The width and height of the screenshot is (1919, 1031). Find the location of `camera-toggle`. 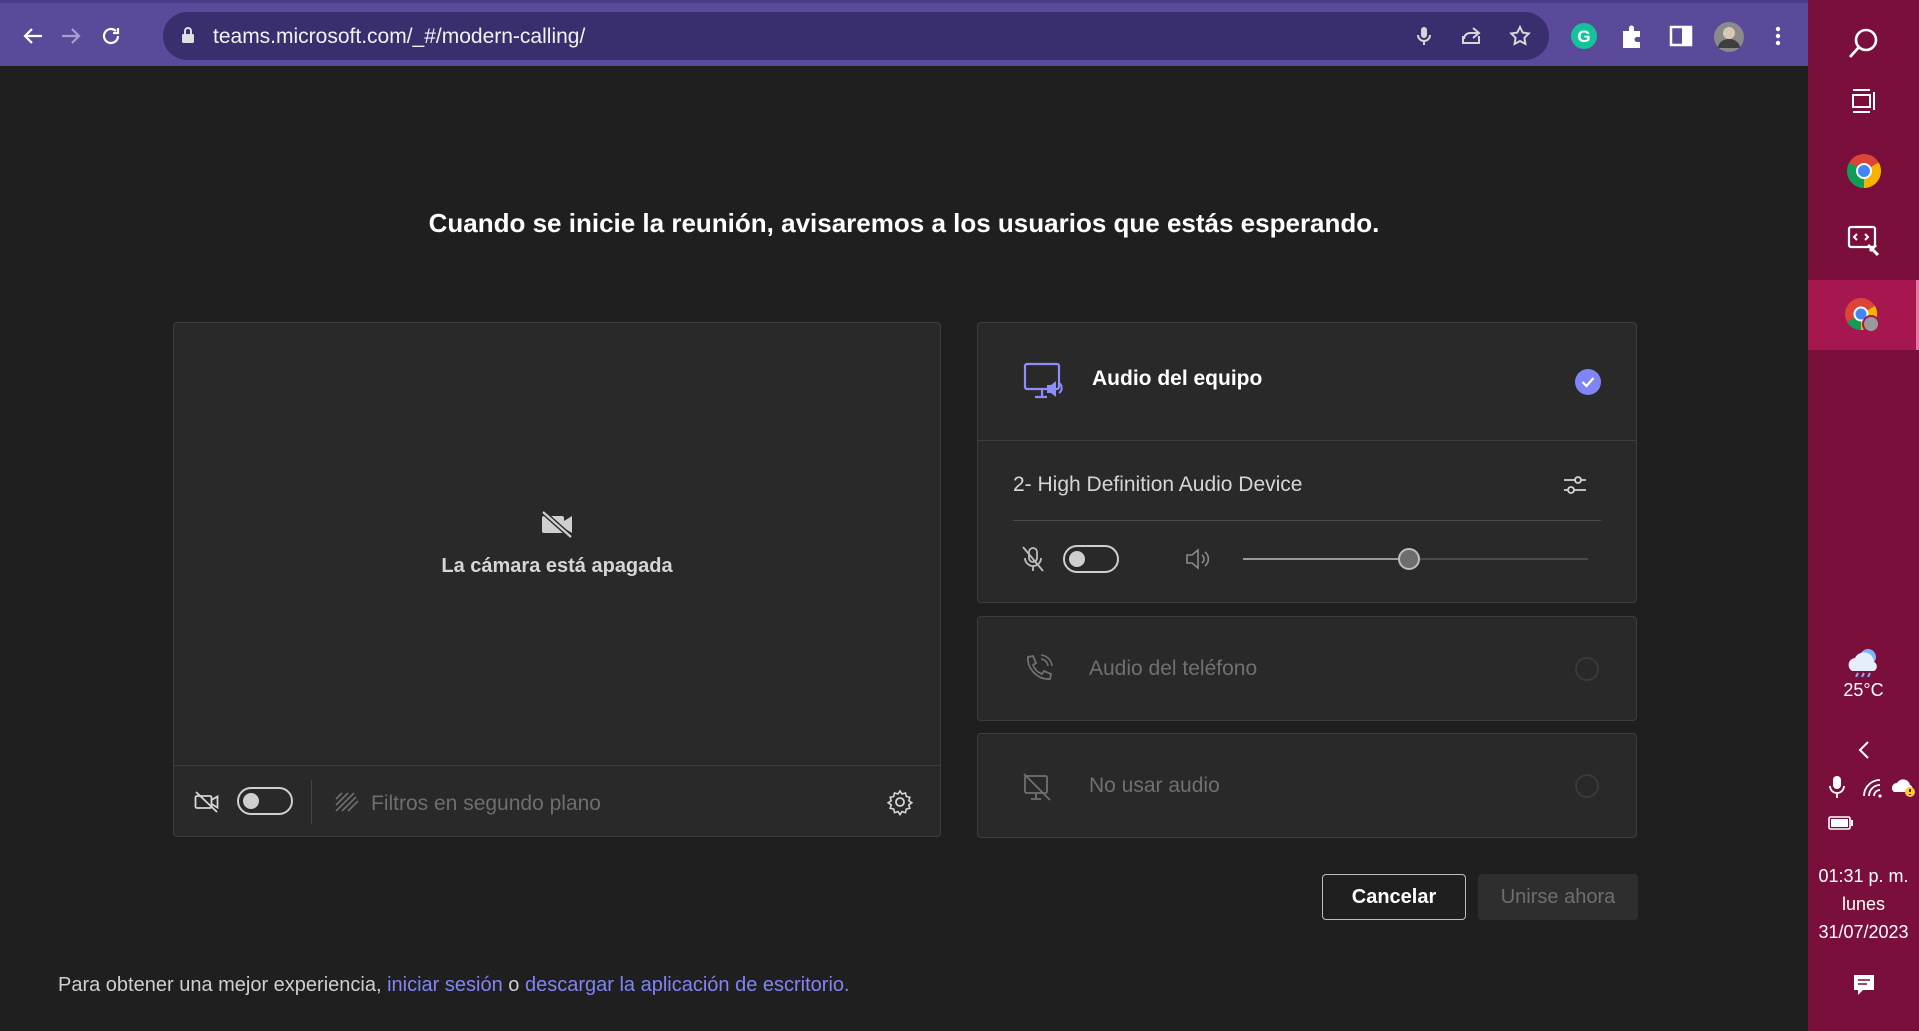

camera-toggle is located at coordinates (265, 801).